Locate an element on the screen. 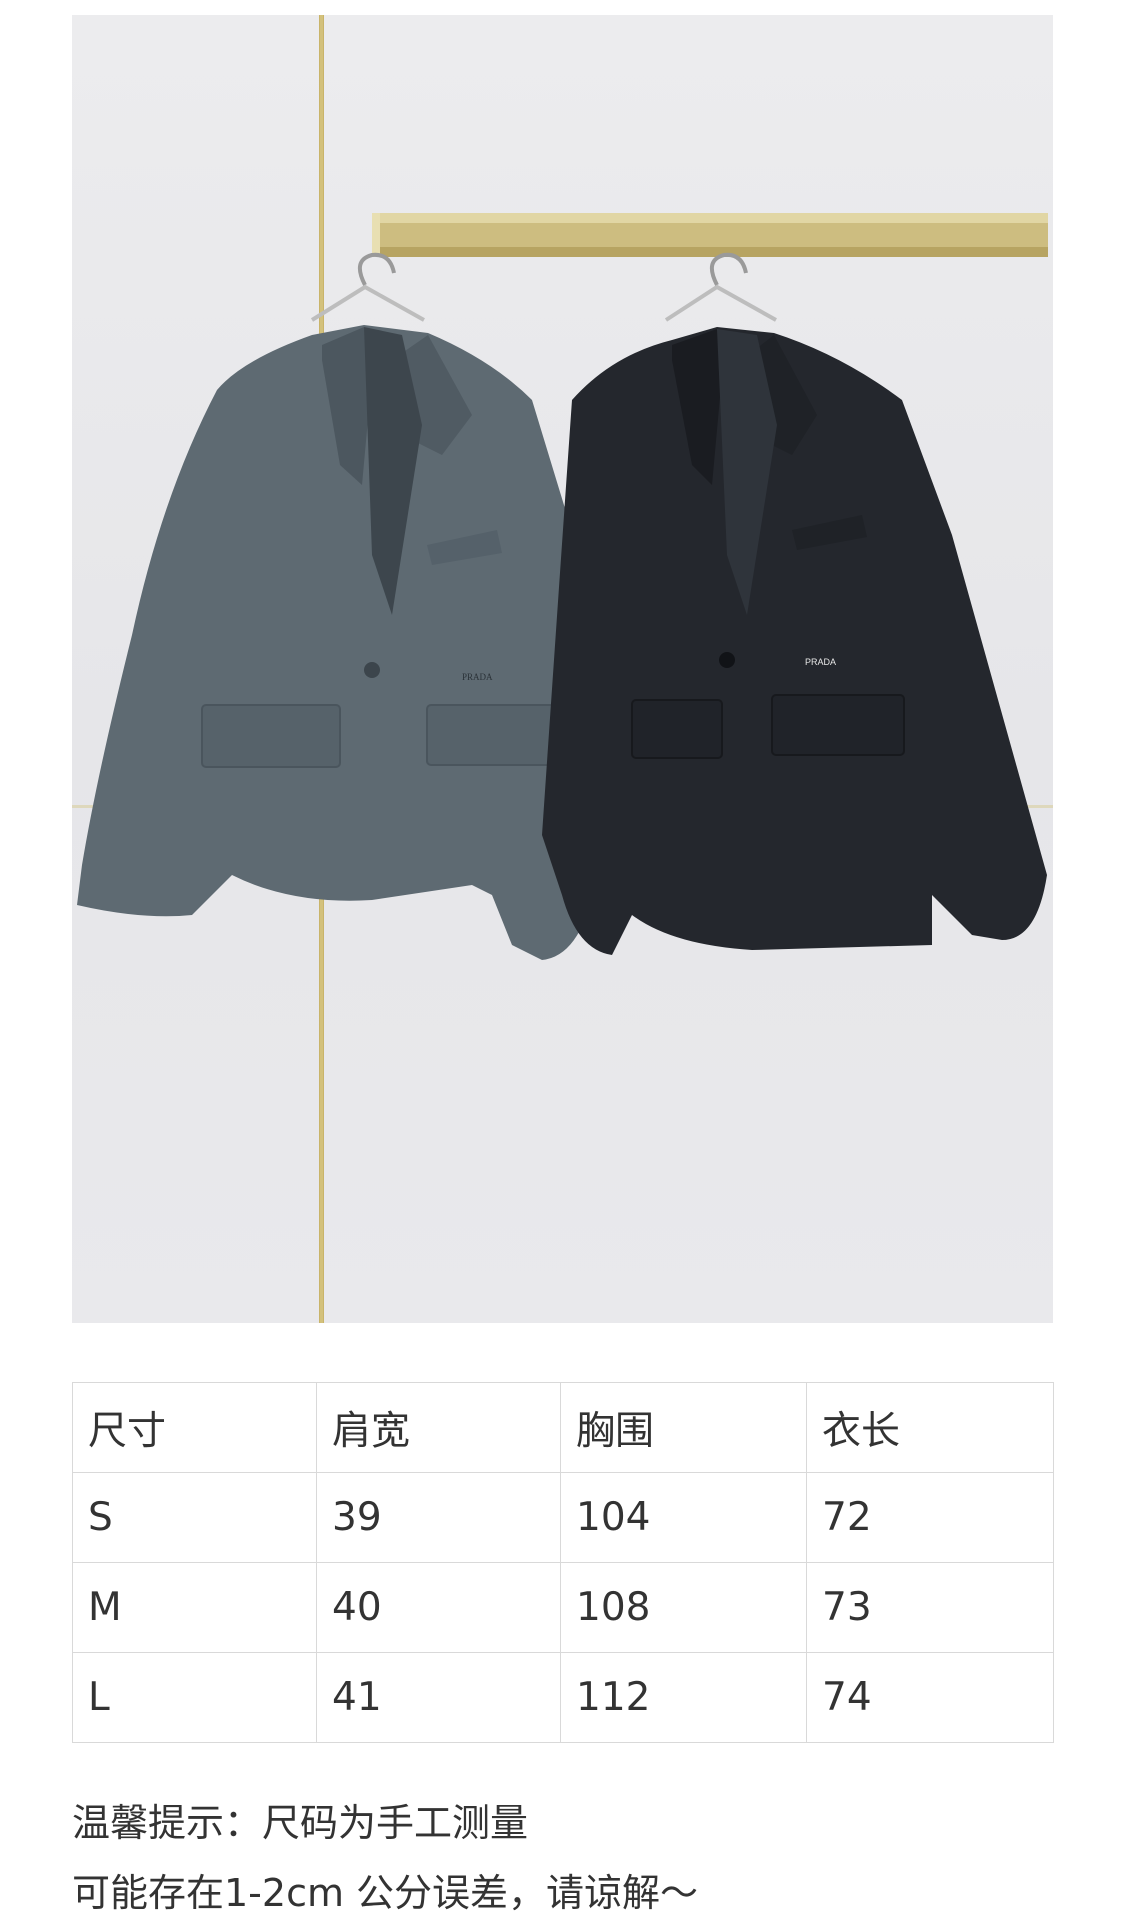 This screenshot has width=1125, height=1917. table-cell: 39 is located at coordinates (438, 1517).